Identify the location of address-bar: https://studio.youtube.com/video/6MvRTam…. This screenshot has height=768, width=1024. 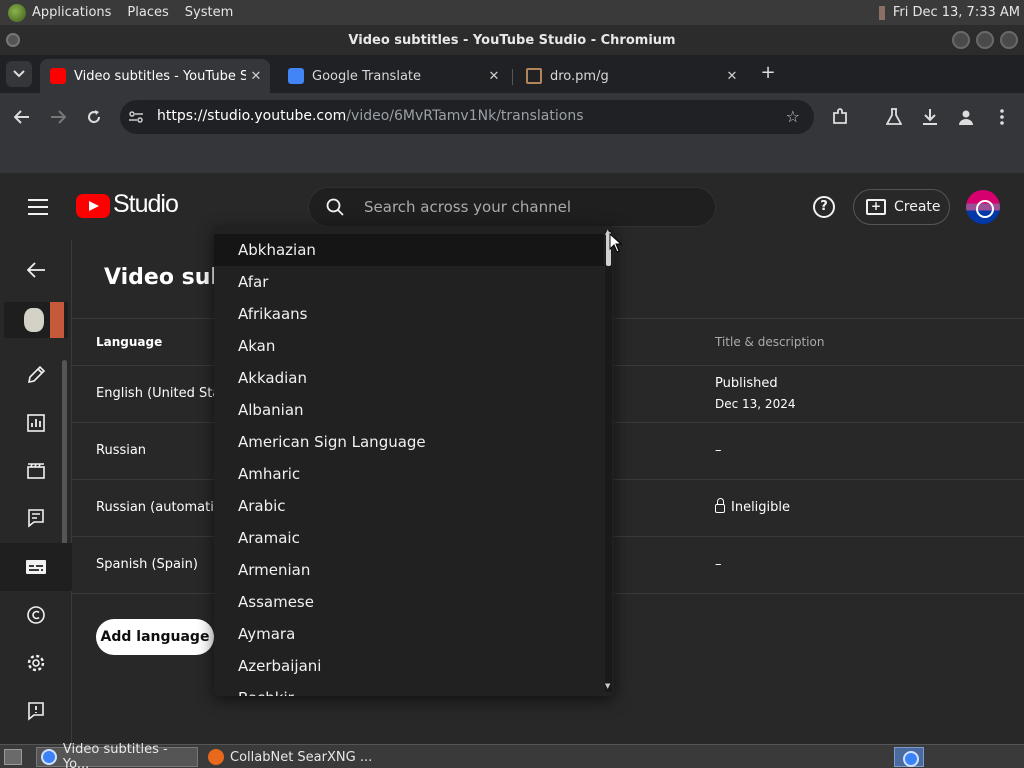
(467, 117).